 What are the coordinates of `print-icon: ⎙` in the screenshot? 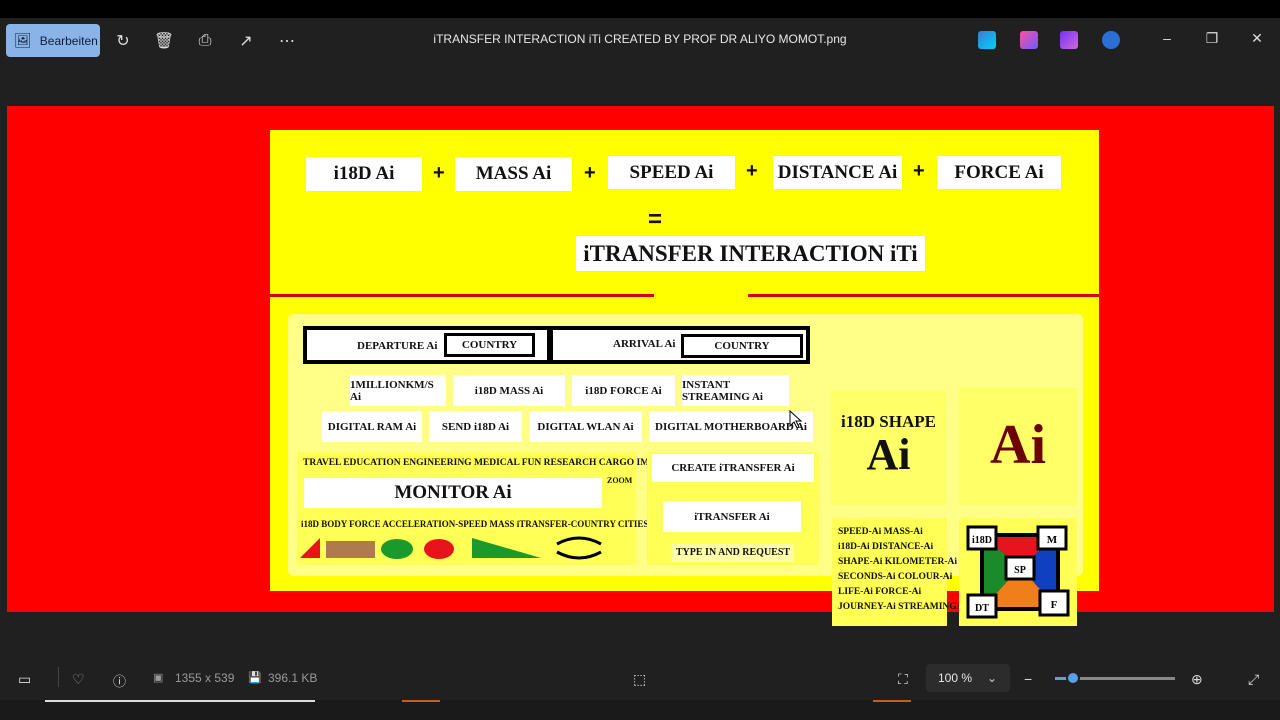 It's located at (205, 41).